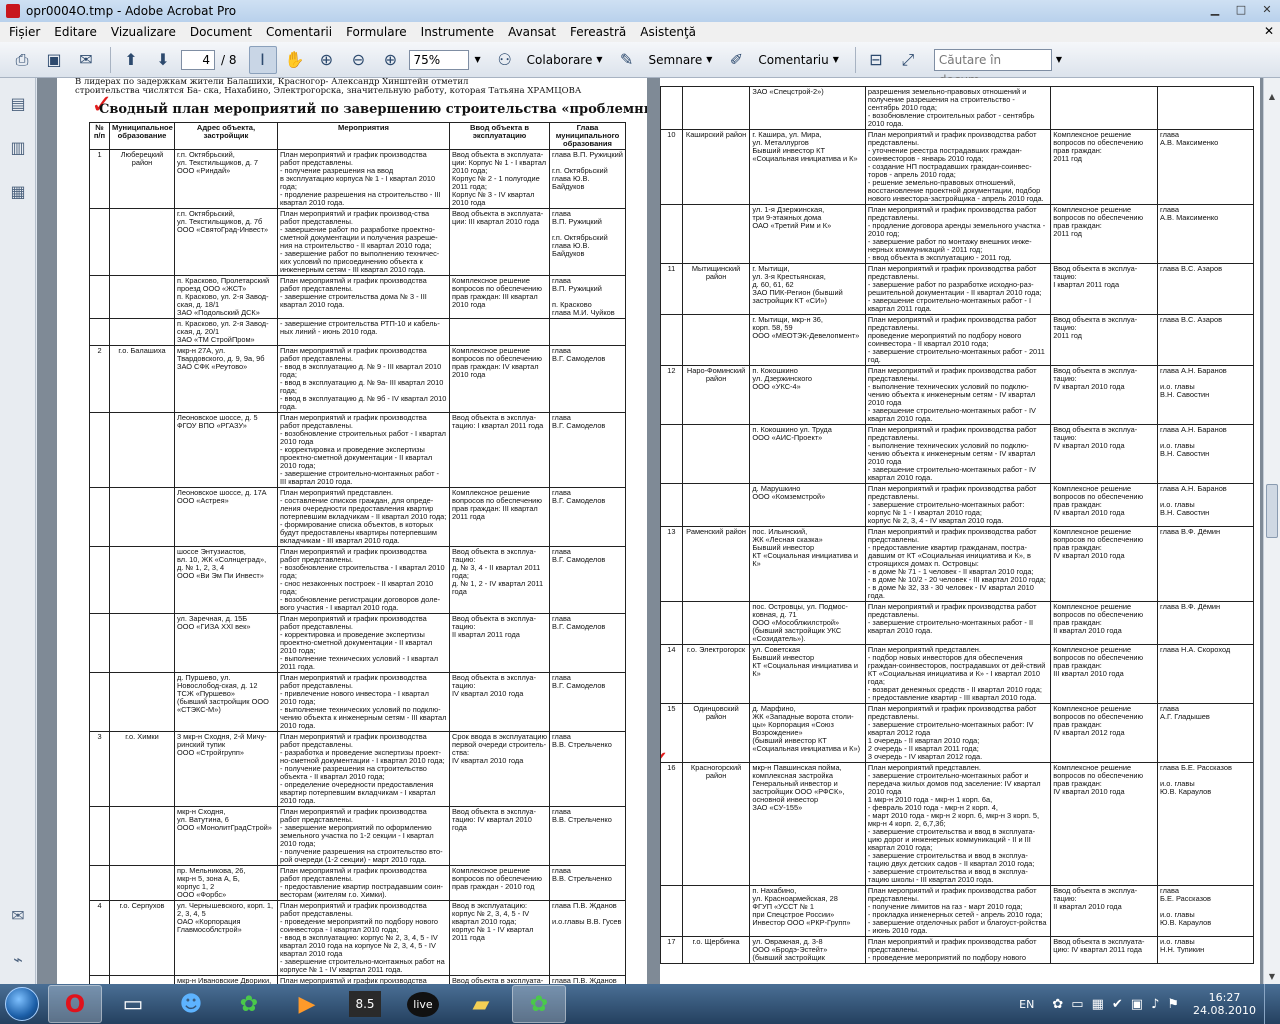 The image size is (1280, 1024). What do you see at coordinates (18, 103) in the screenshot?
I see `pages-icon: ▤` at bounding box center [18, 103].